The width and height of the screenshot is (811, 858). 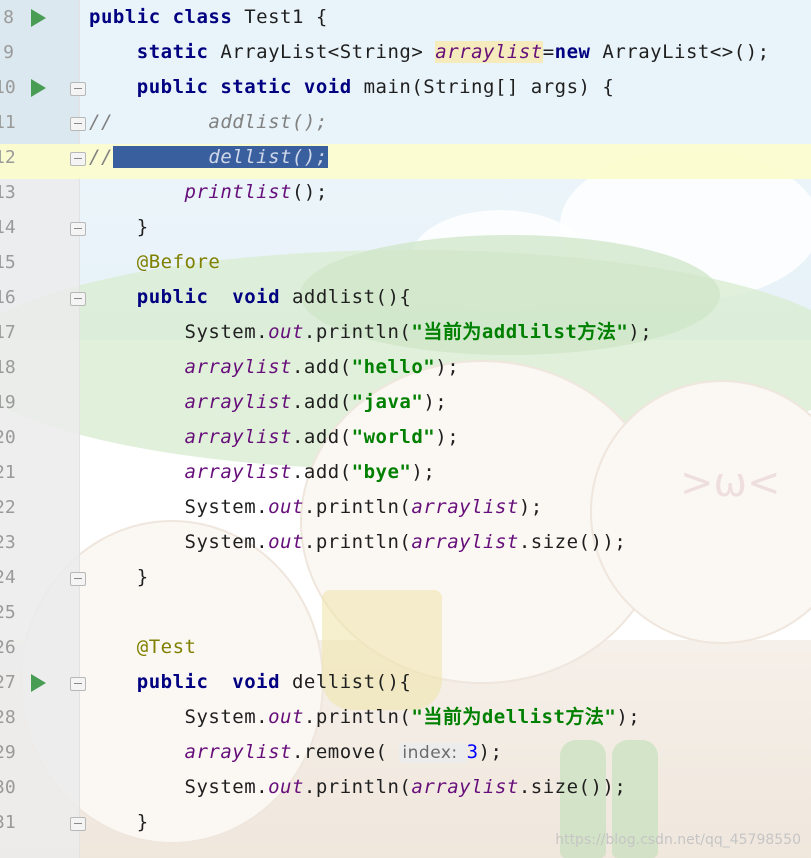 I want to click on code-text: arraylist.add("java");, so click(x=268, y=402).